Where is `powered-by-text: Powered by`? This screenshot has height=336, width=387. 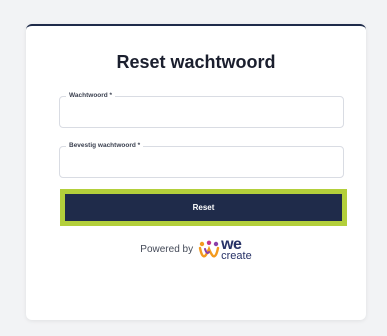
powered-by-text: Powered by is located at coordinates (167, 249).